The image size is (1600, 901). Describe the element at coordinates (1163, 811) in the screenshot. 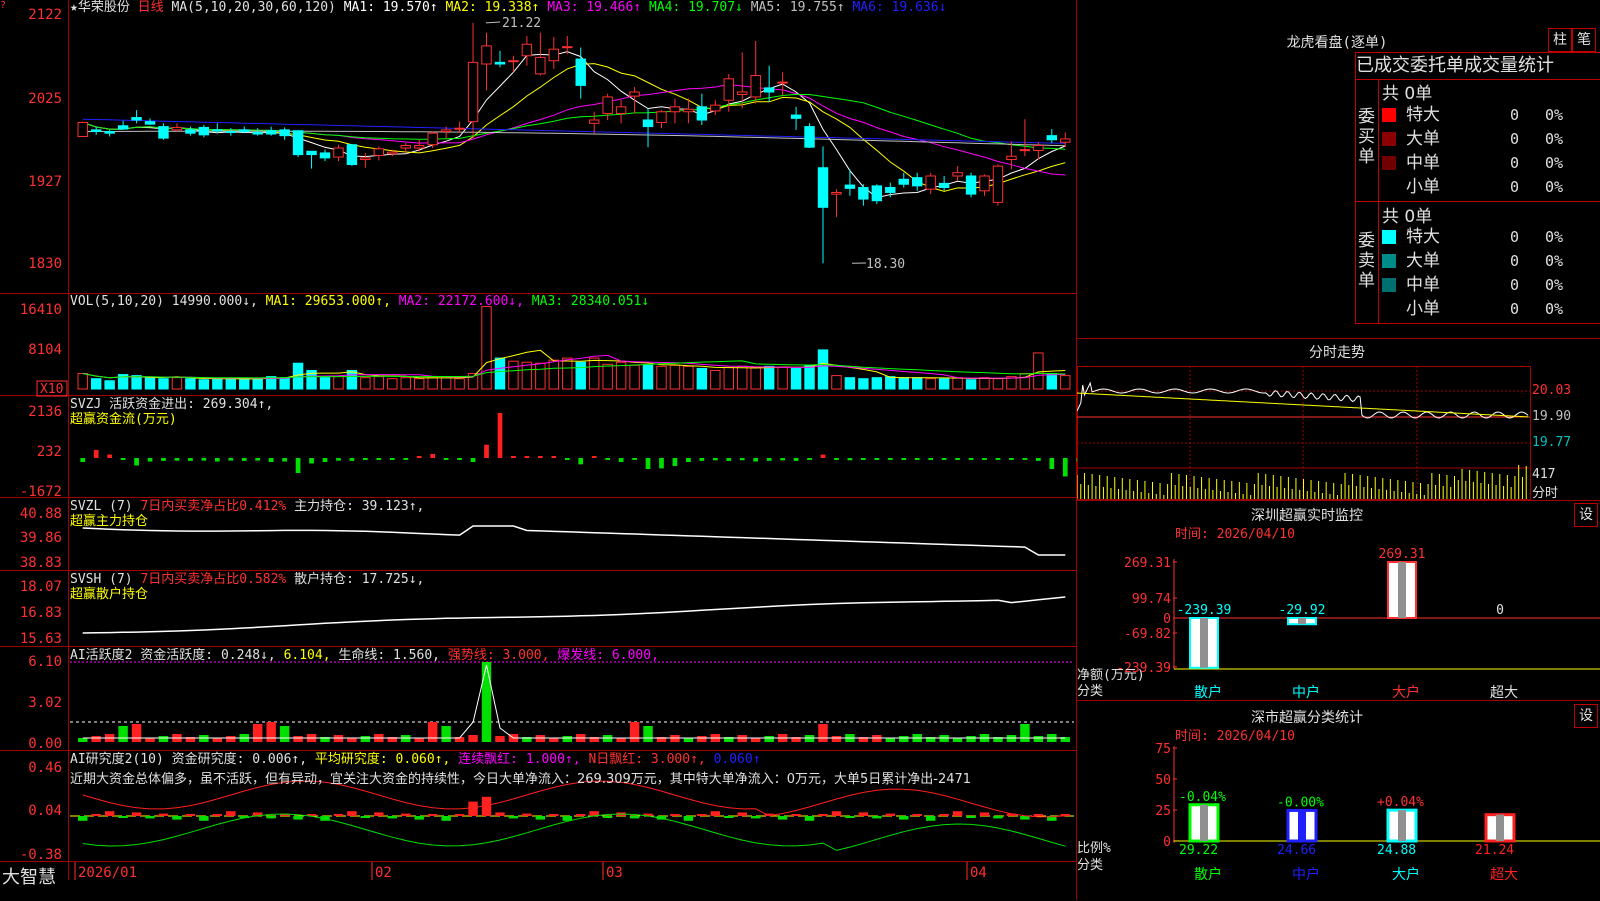

I see `classify-ytick: 25` at that location.